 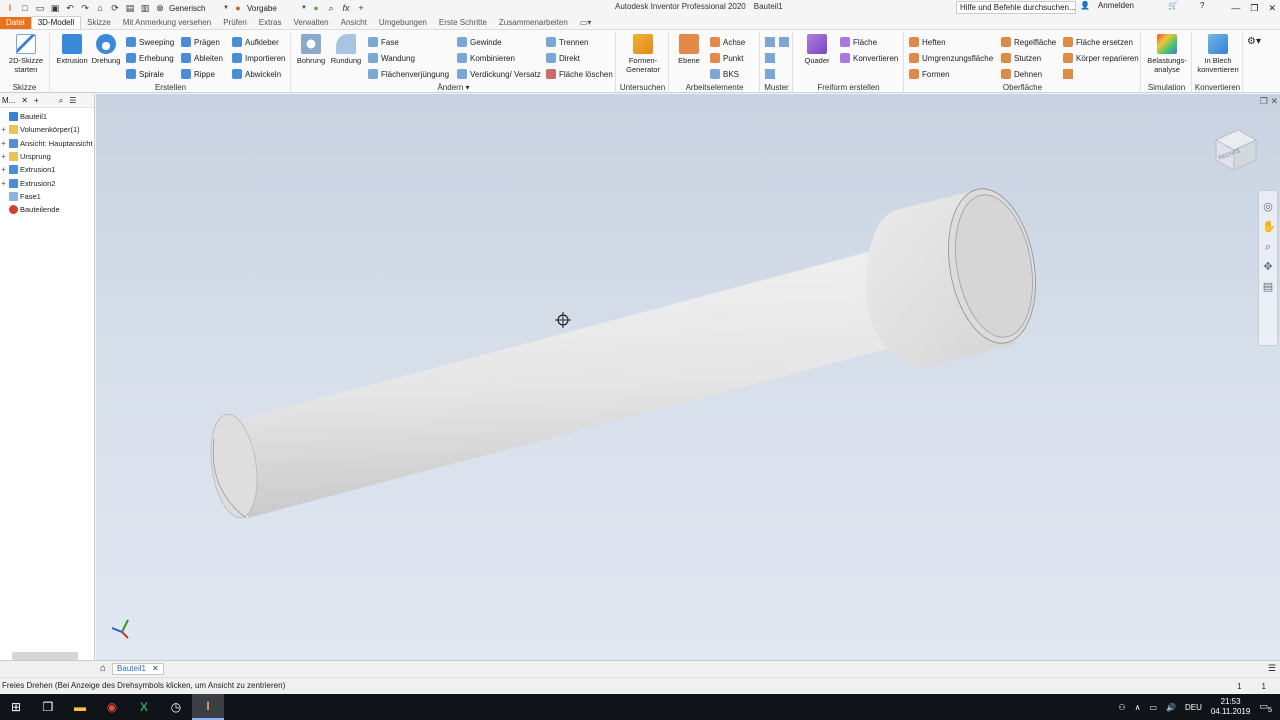 What do you see at coordinates (1218, 54) in the screenshot?
I see `convert-to-sheet-metal-button: In Blech konvertieren` at bounding box center [1218, 54].